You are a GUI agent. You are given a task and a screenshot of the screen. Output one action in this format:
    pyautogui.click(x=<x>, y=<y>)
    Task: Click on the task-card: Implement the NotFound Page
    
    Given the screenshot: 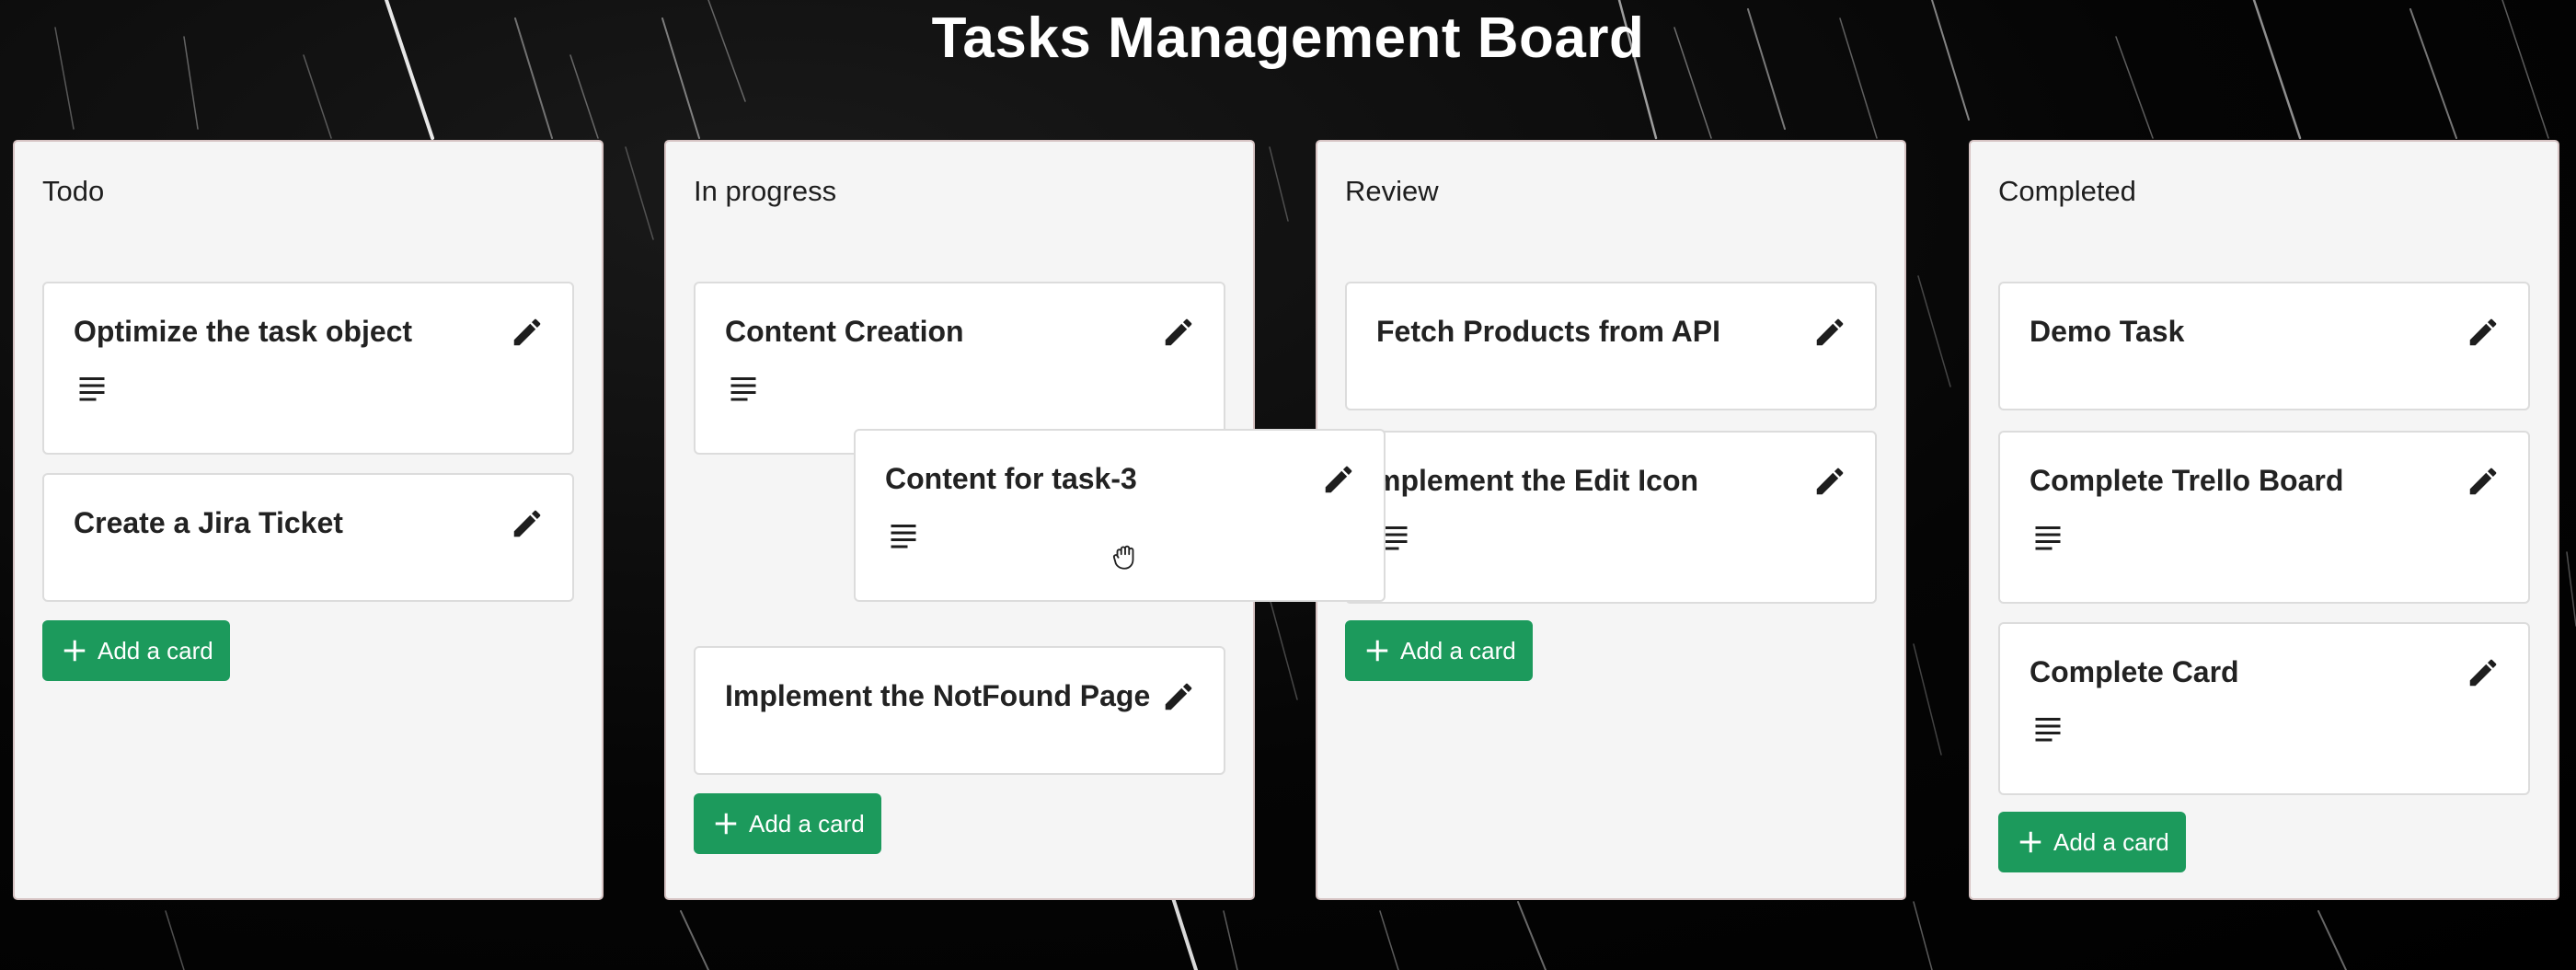 What is the action you would take?
    pyautogui.click(x=959, y=710)
    